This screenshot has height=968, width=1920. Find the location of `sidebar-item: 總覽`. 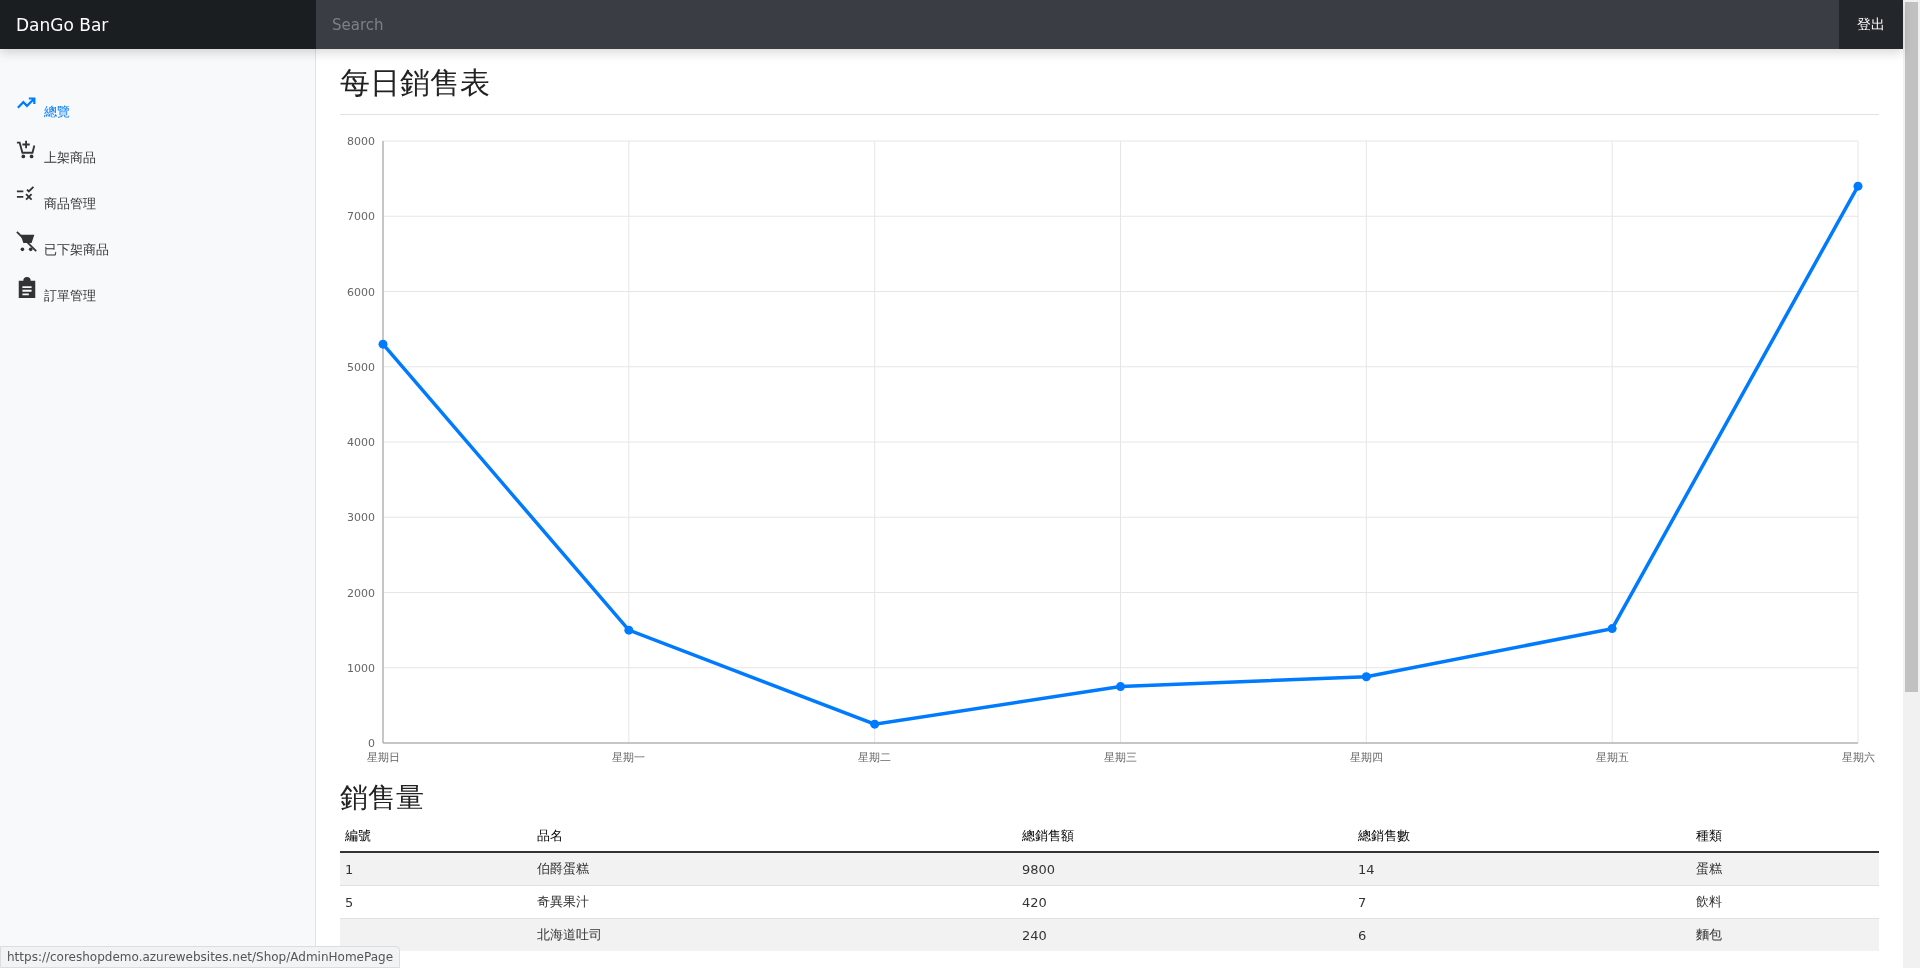

sidebar-item: 總覽 is located at coordinates (157, 98).